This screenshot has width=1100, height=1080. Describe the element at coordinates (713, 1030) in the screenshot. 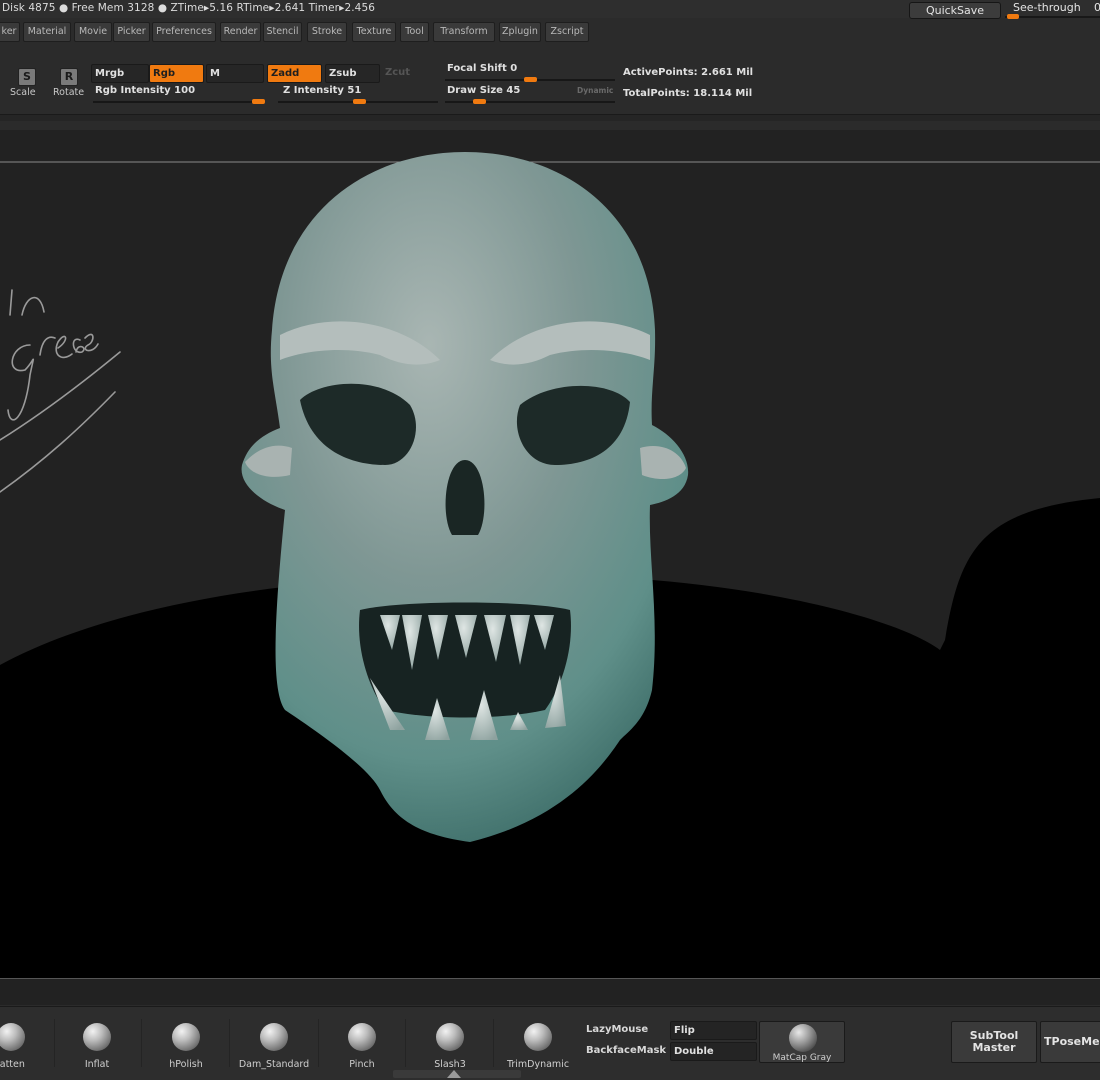

I see `flip-button: Flip` at that location.